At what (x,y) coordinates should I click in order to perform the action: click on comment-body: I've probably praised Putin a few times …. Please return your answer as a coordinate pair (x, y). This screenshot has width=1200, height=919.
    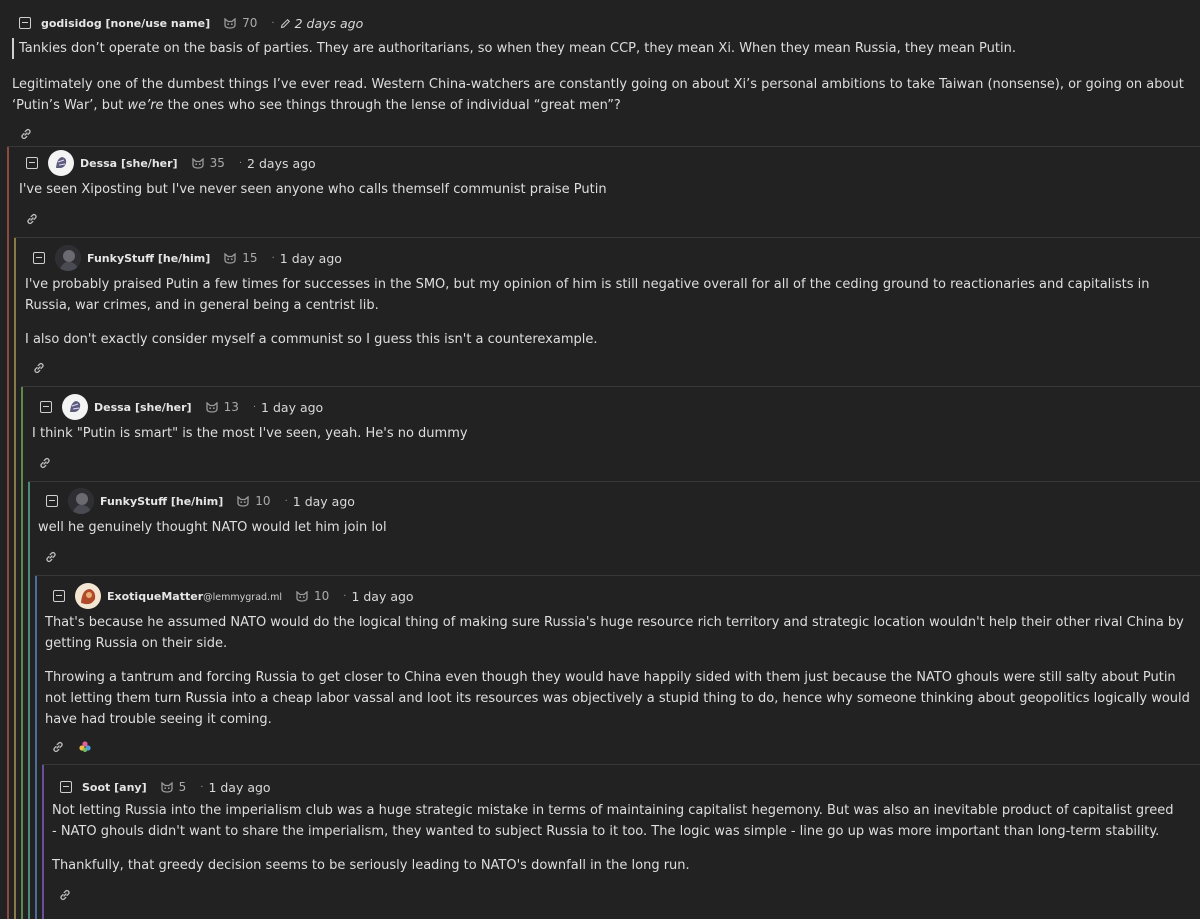
    Looking at the image, I should click on (608, 312).